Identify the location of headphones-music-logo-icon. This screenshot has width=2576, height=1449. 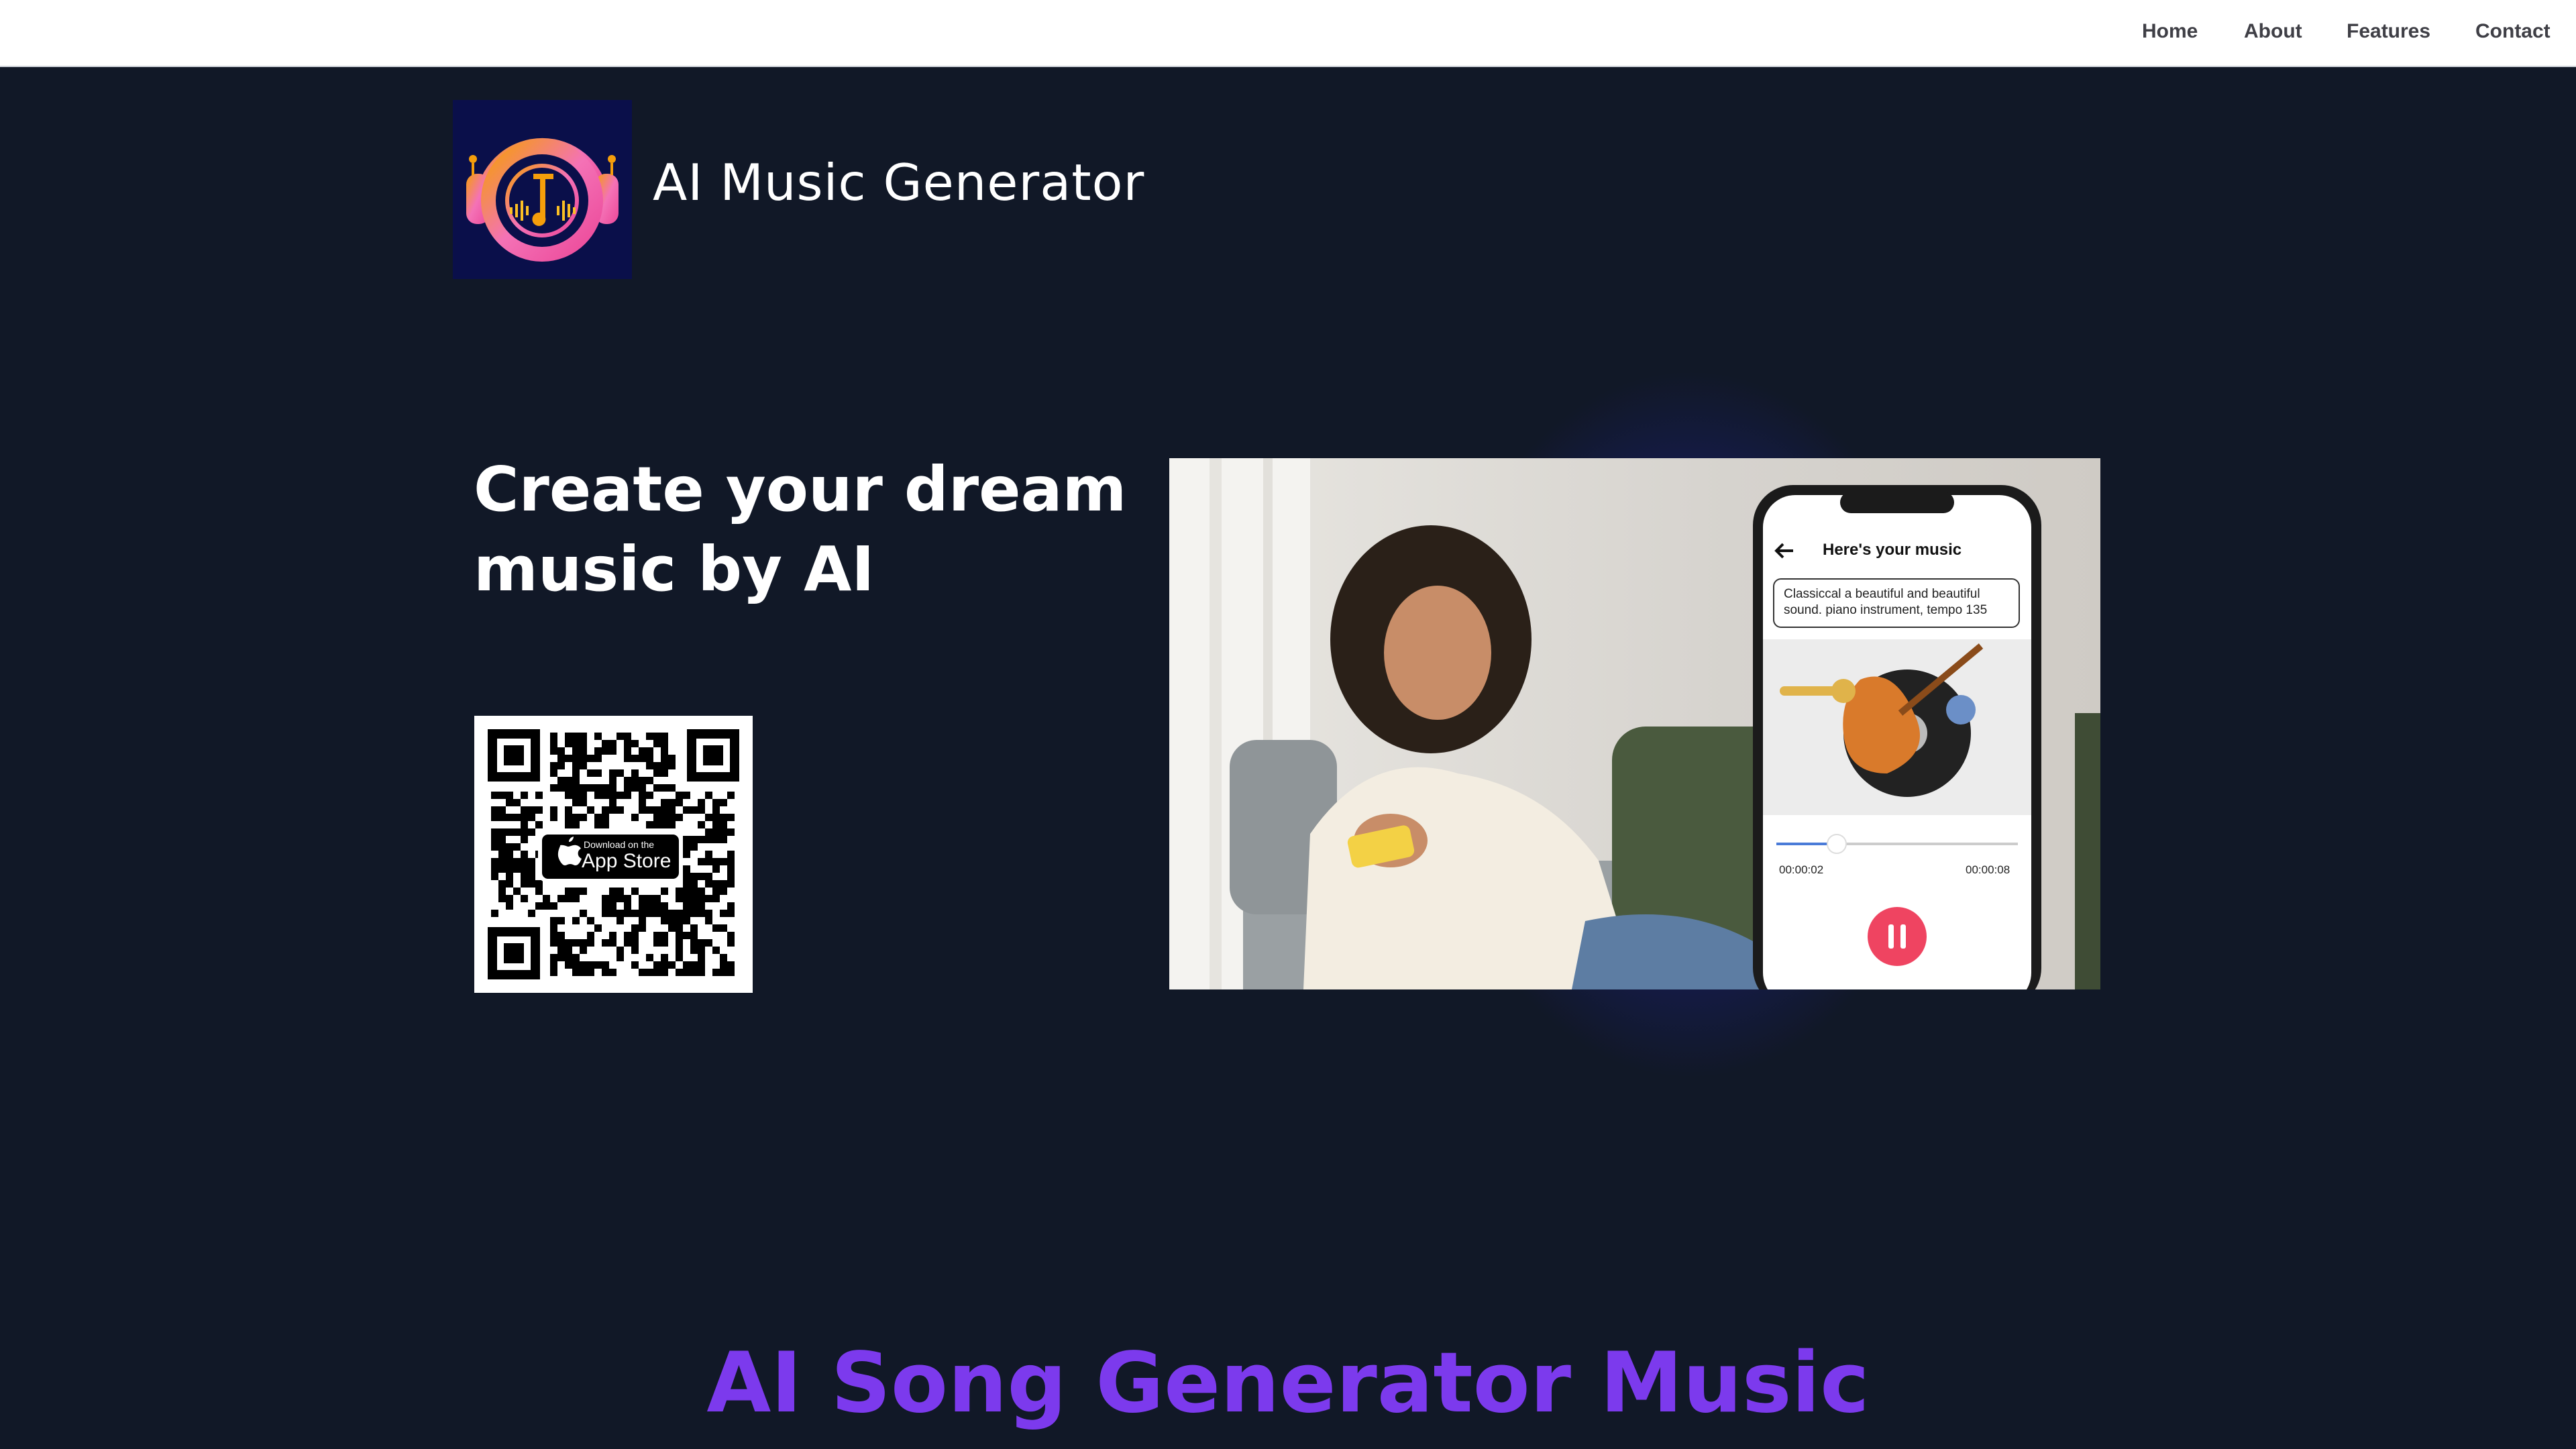
(542, 189).